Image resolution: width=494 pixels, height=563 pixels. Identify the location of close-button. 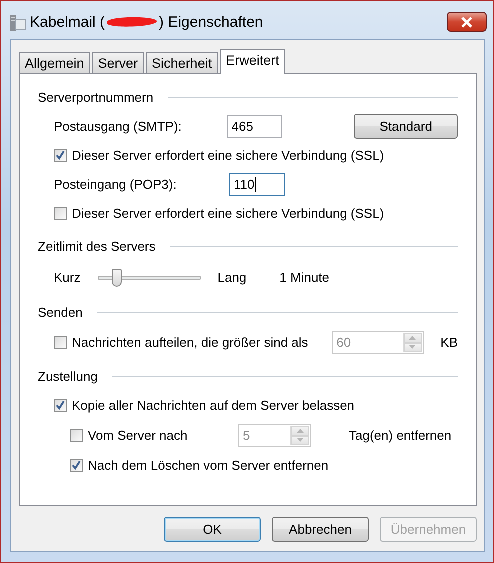
(467, 22).